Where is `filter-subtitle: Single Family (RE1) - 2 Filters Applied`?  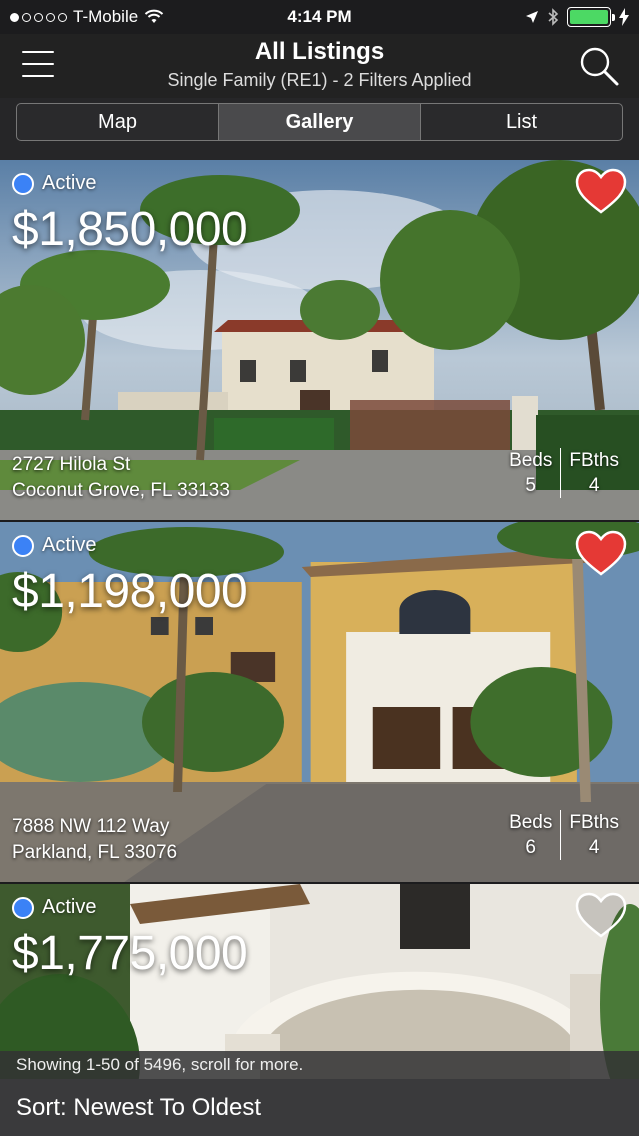 filter-subtitle: Single Family (RE1) - 2 Filters Applied is located at coordinates (319, 80).